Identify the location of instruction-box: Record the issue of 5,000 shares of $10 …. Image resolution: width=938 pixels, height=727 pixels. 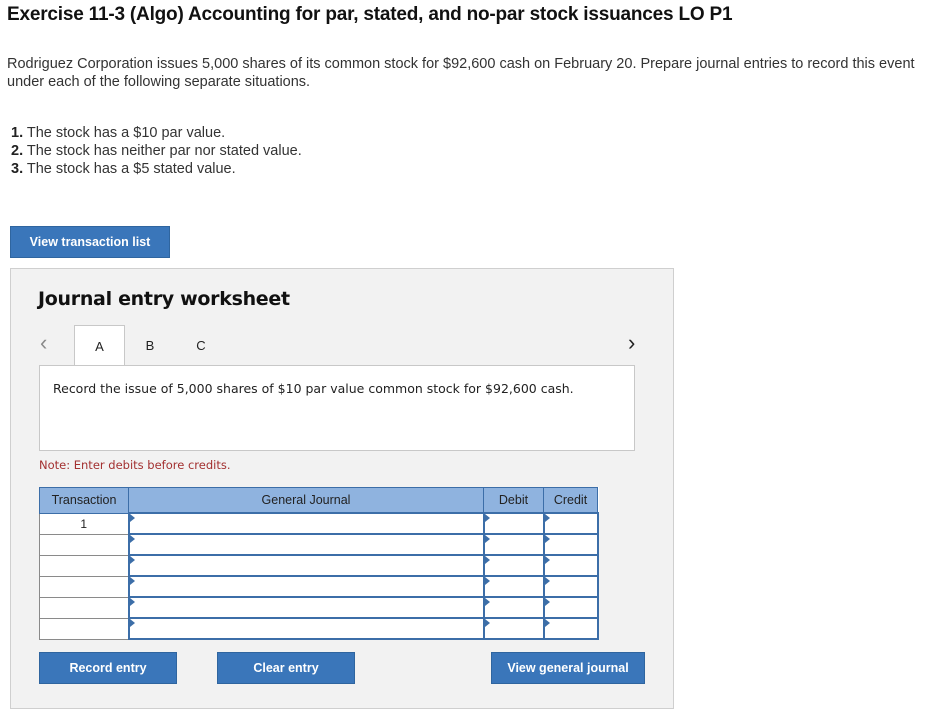
(337, 408).